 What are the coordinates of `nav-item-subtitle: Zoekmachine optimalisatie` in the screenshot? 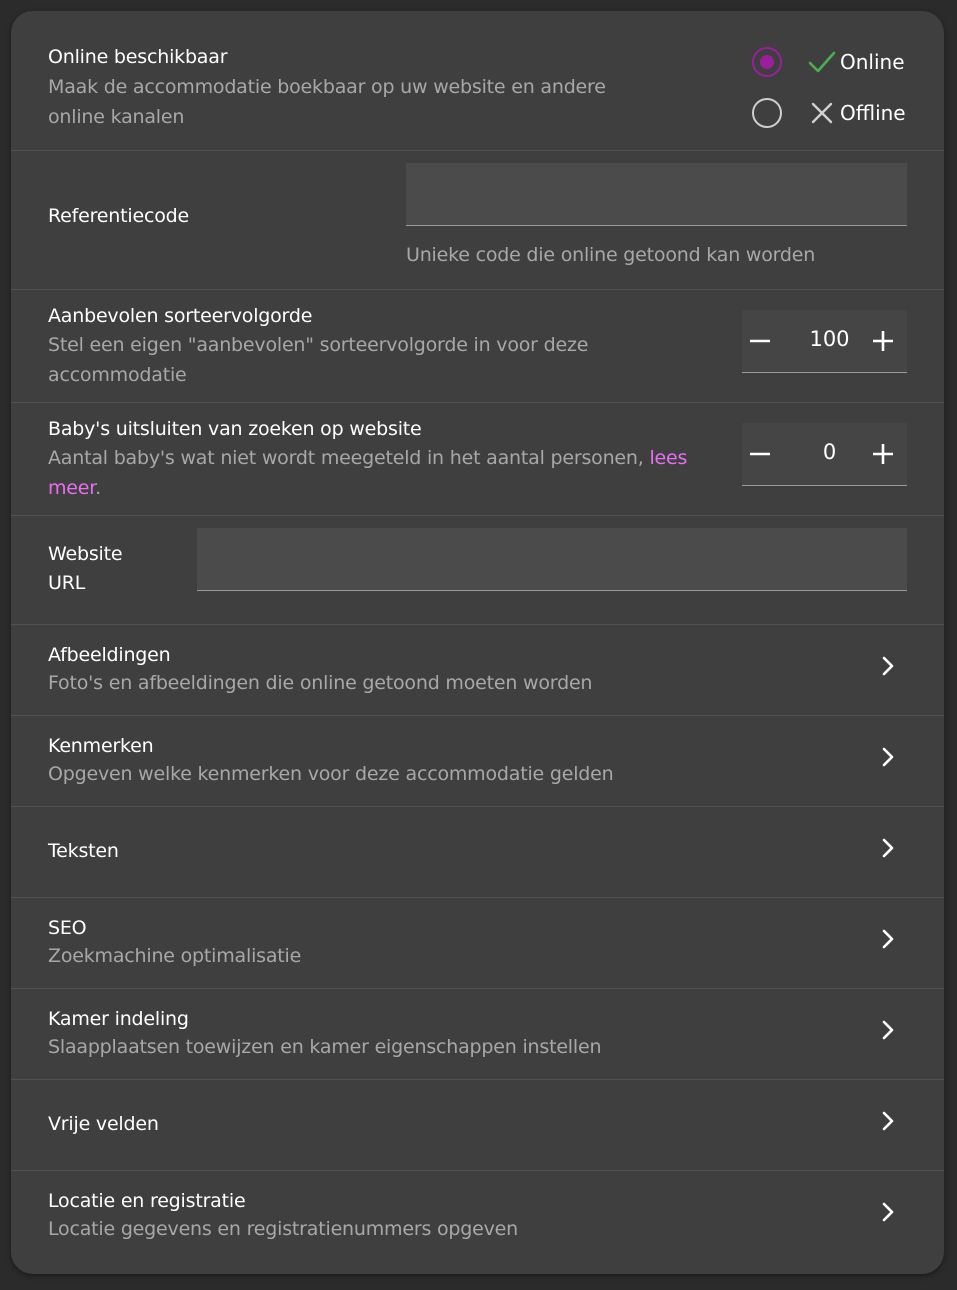 It's located at (175, 956).